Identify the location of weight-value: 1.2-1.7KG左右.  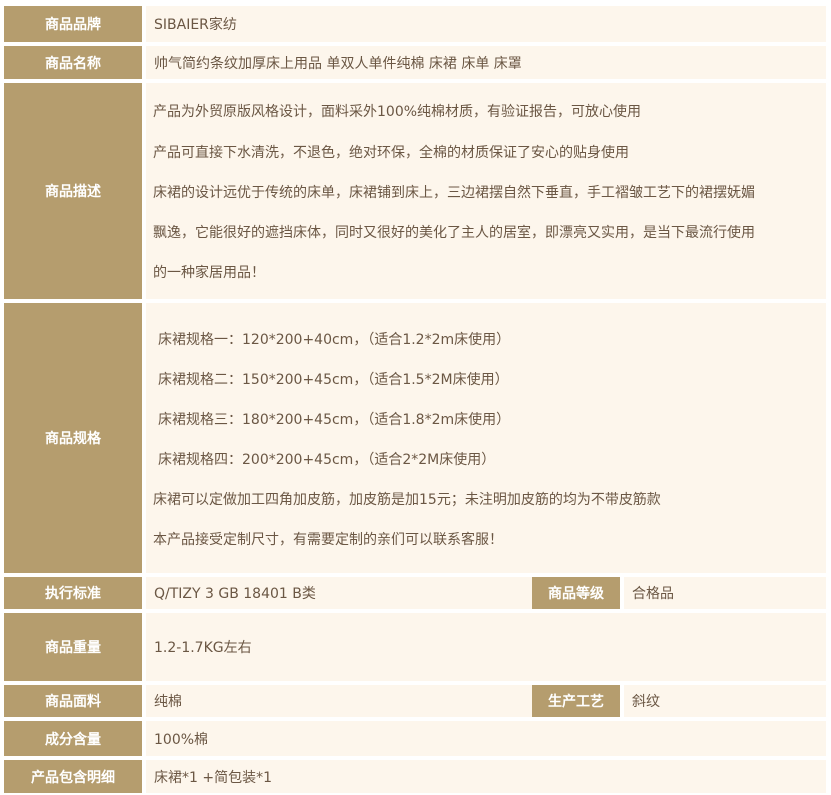
(486, 647).